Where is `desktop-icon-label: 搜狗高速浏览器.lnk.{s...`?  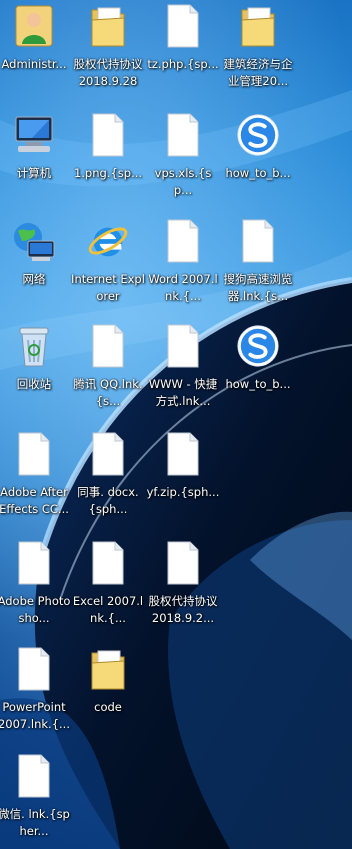 desktop-icon-label: 搜狗高速浏览器.lnk.{s... is located at coordinates (258, 287).